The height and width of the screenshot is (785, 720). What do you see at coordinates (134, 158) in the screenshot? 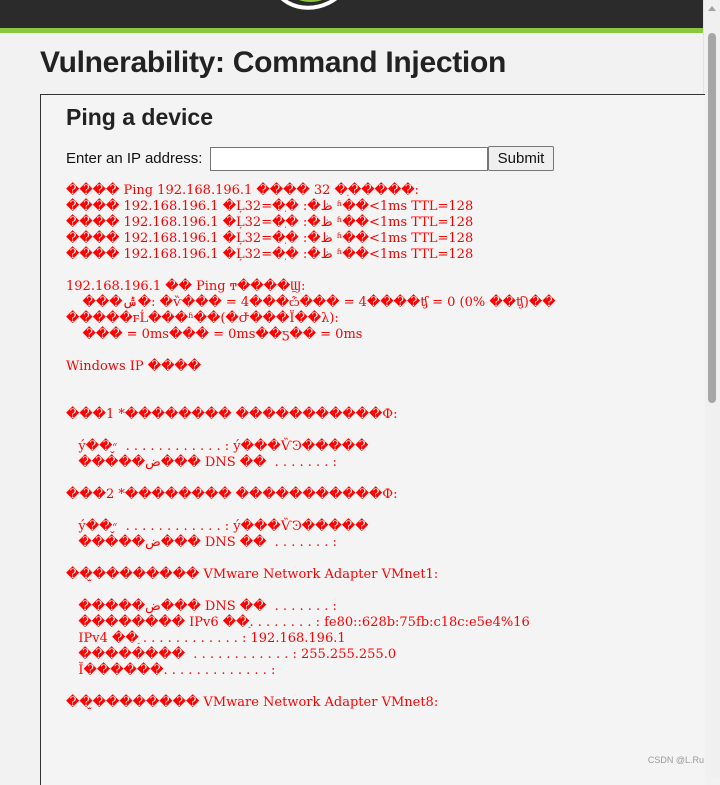
I see `ip-address-label: Enter an IP address:` at bounding box center [134, 158].